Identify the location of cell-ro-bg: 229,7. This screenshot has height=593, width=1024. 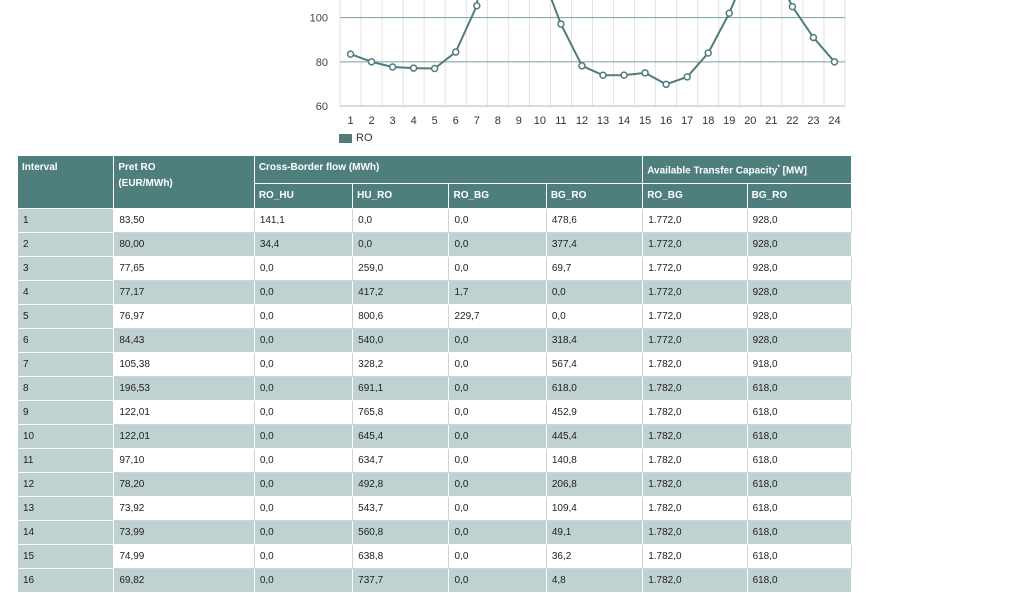
(497, 317).